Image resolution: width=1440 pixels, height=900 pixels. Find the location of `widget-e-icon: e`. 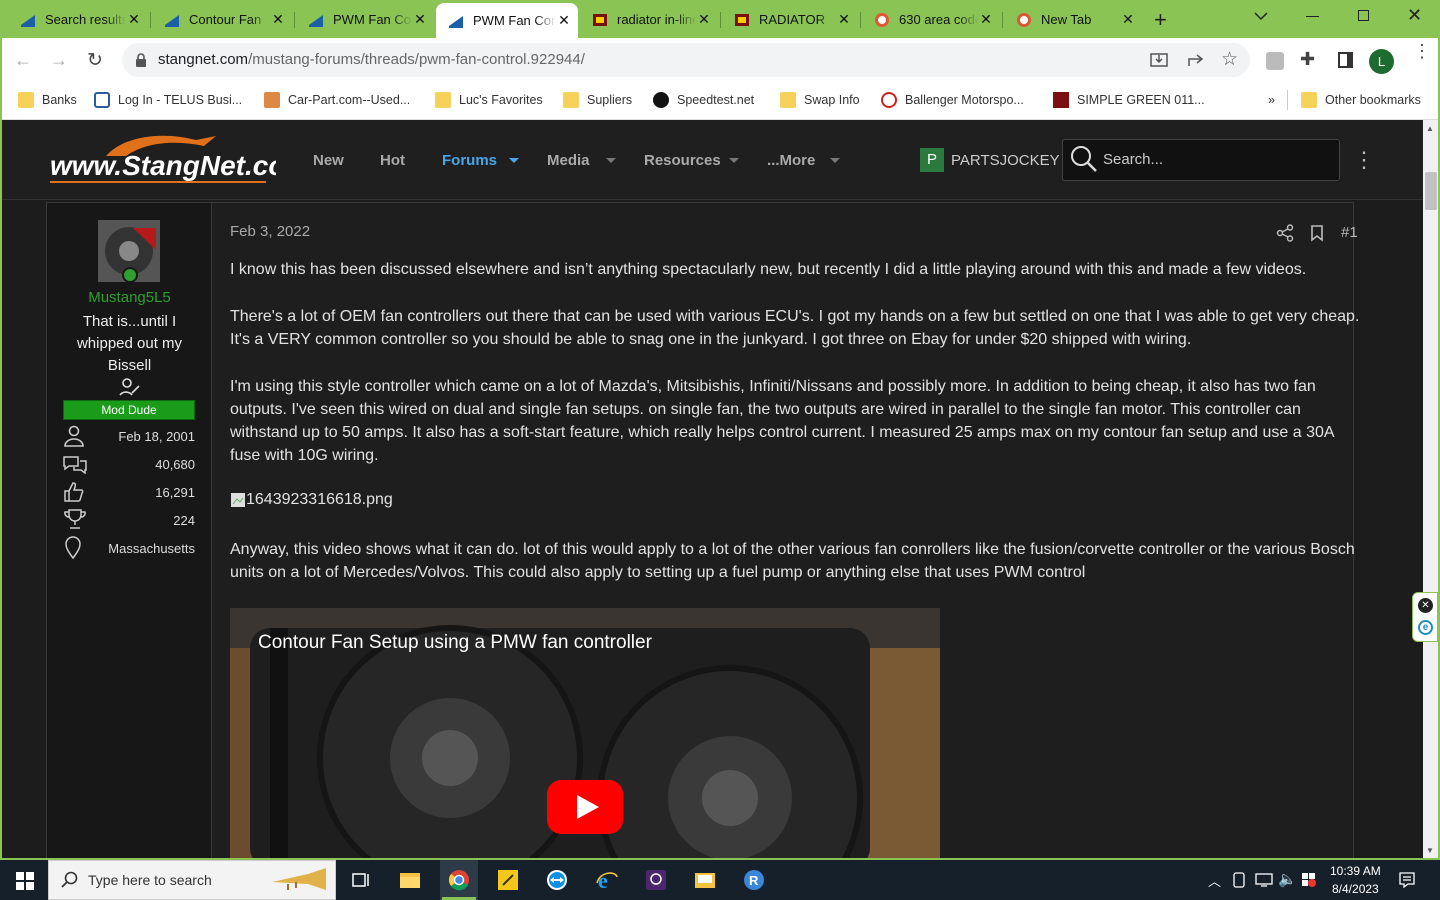

widget-e-icon: e is located at coordinates (1425, 627).